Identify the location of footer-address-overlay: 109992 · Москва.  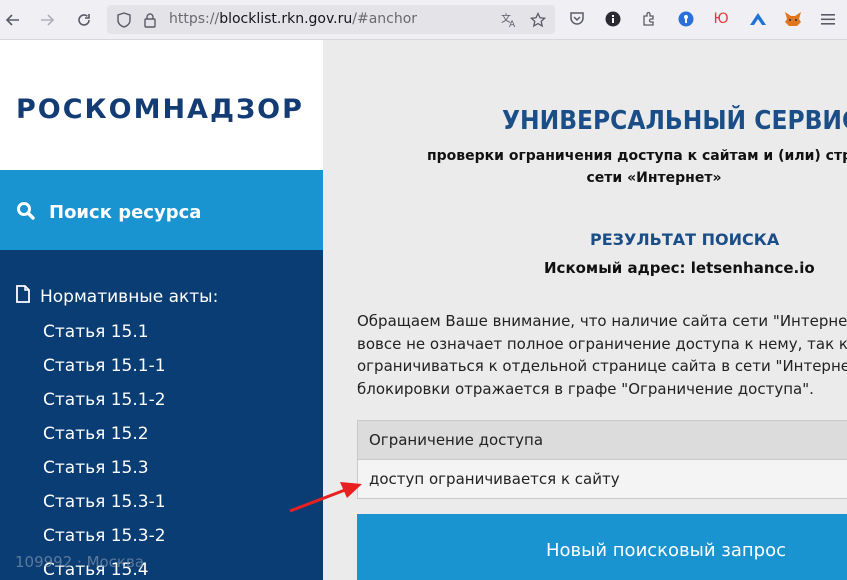
(80, 562).